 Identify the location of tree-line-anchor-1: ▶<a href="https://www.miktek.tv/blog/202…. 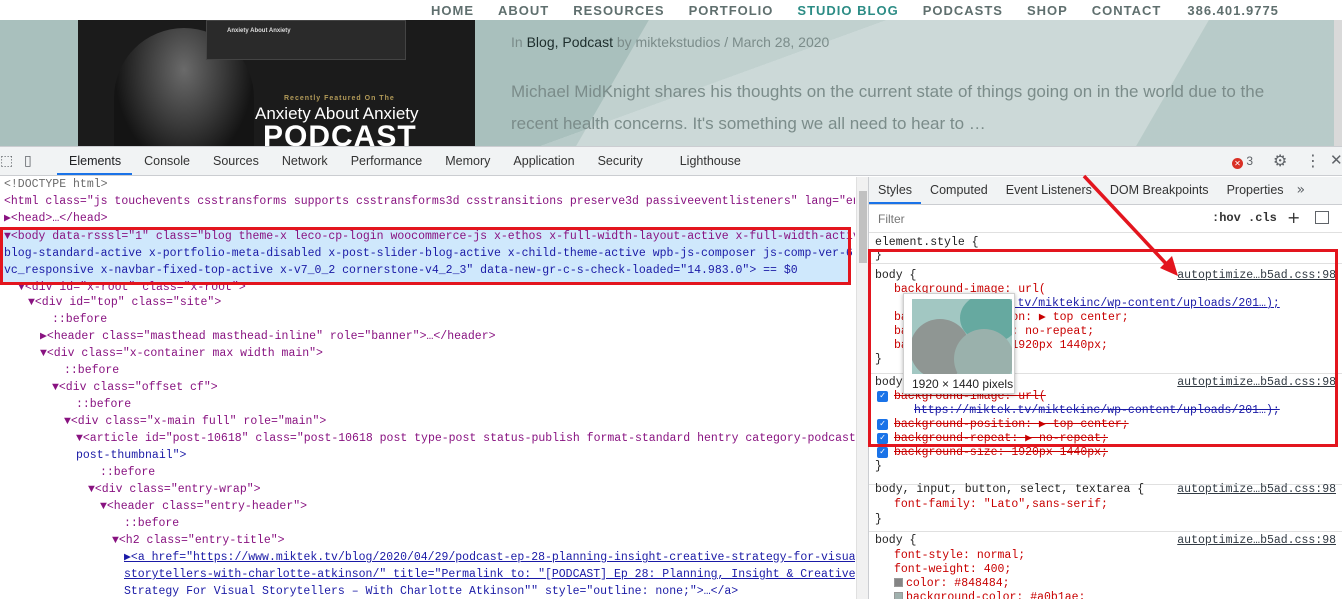
(489, 558).